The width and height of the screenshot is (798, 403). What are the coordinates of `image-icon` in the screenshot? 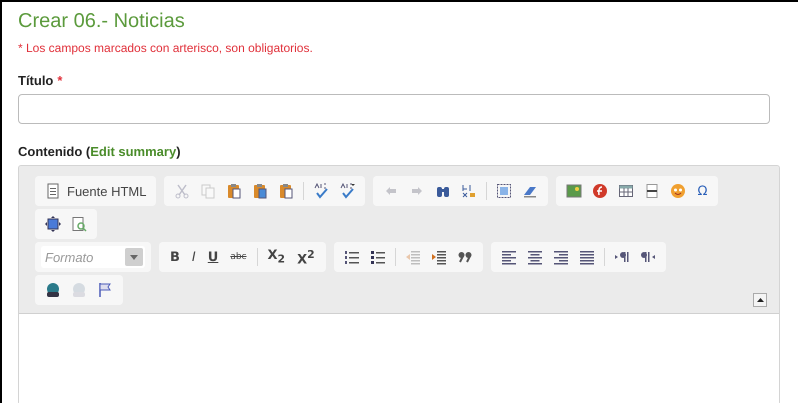 It's located at (574, 191).